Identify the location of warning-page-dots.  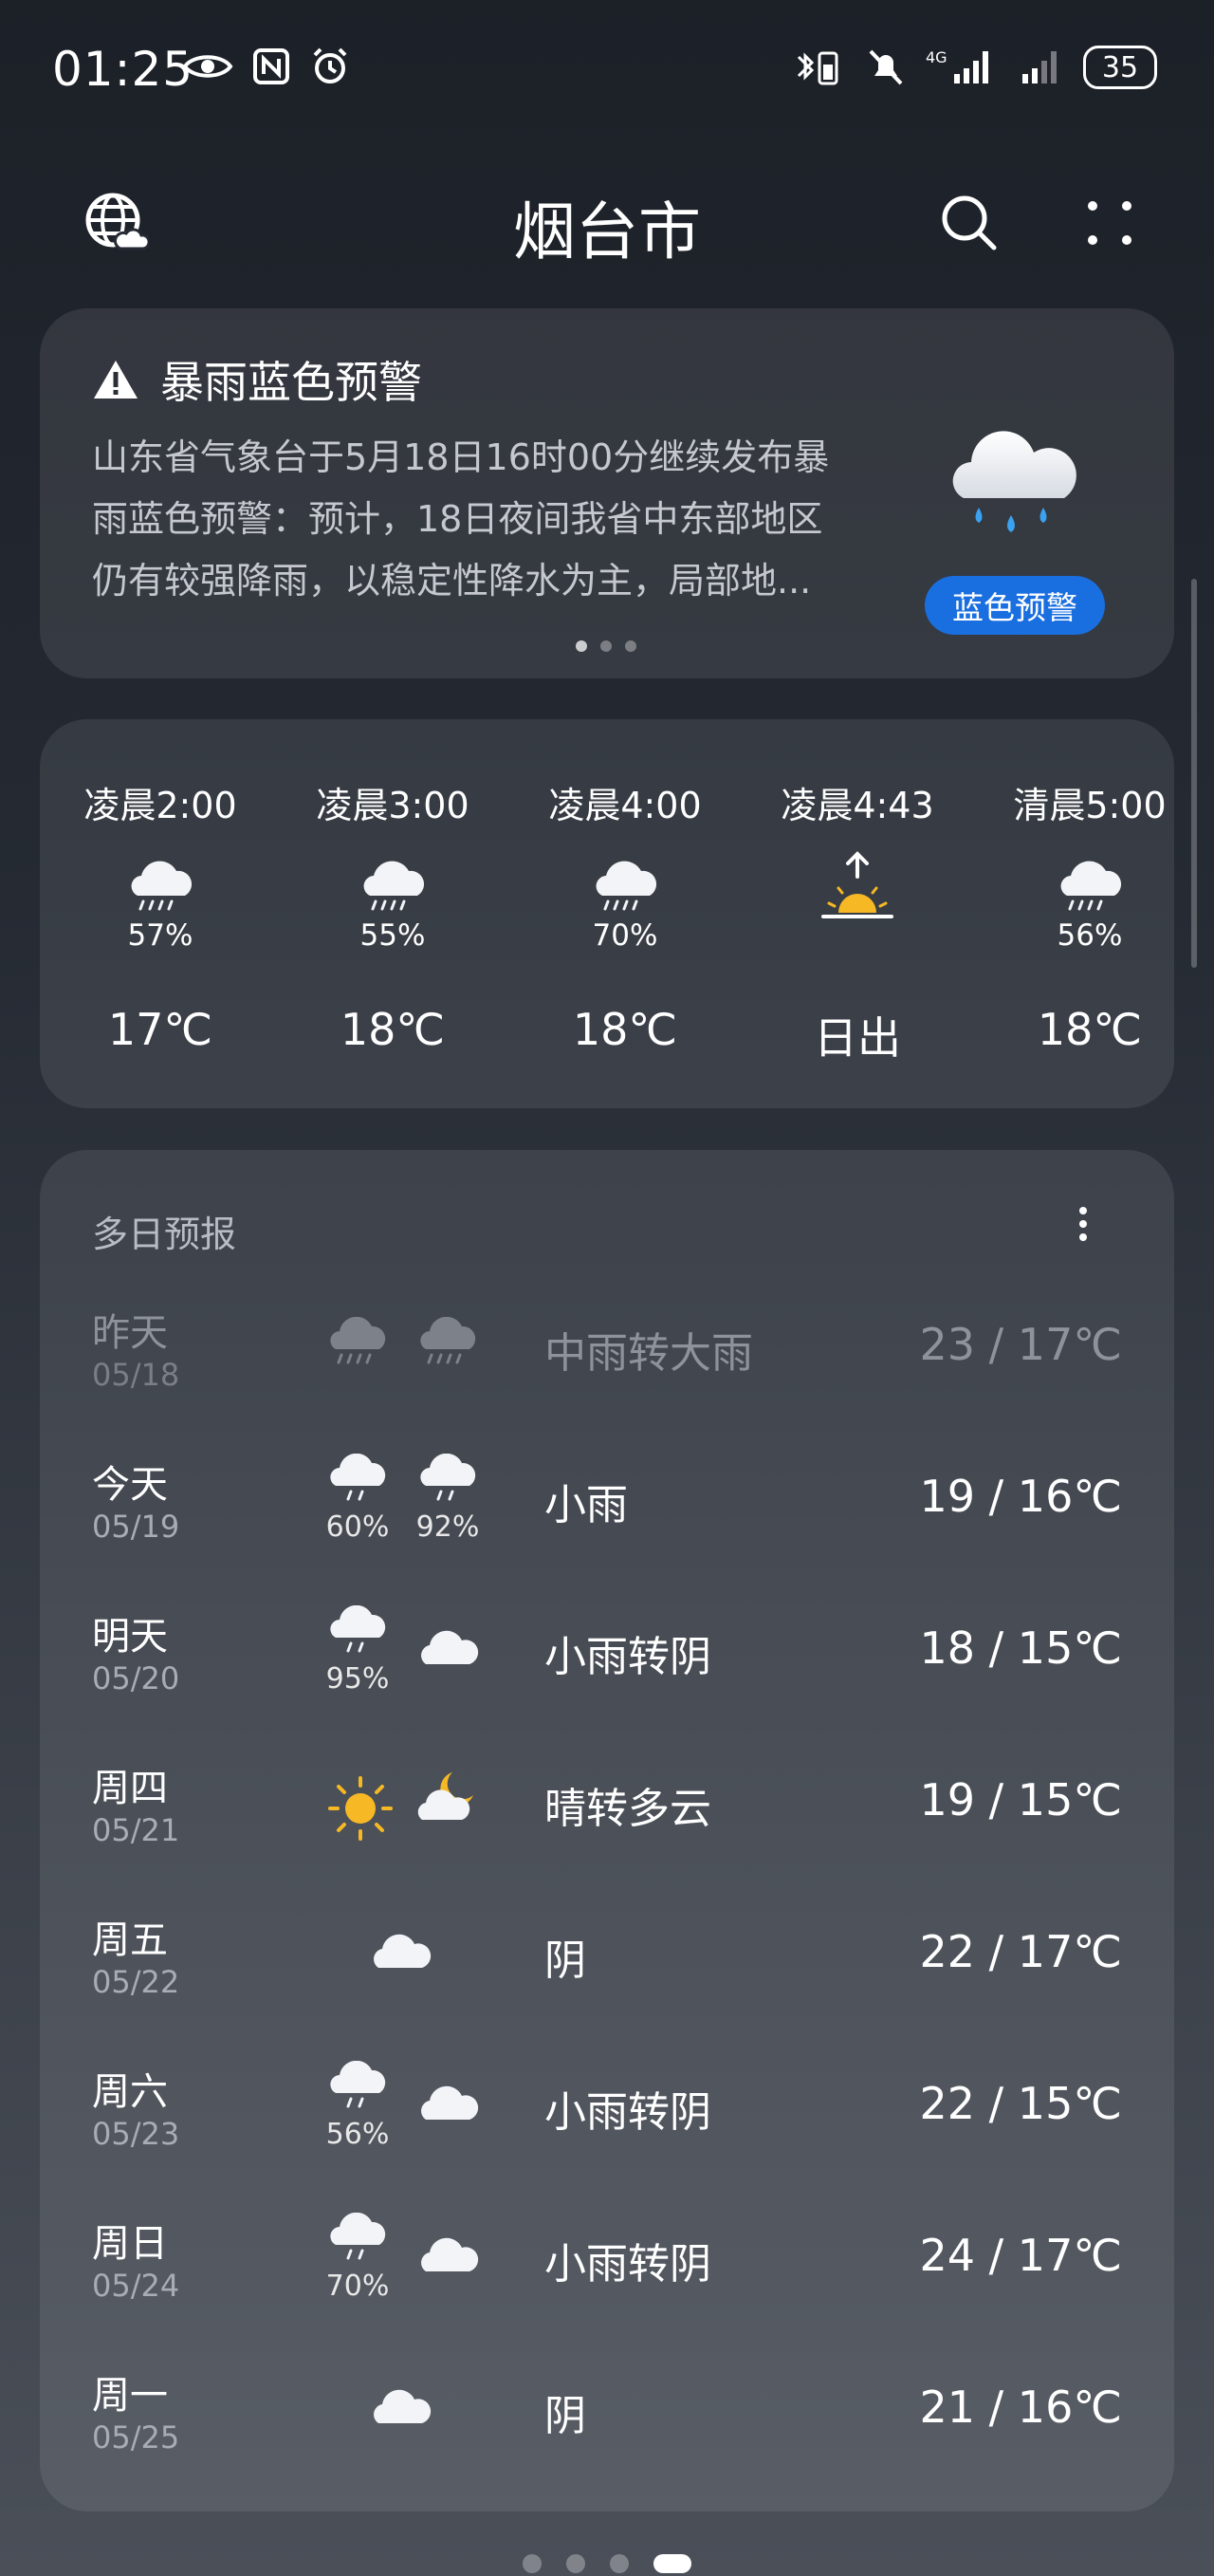
(606, 646).